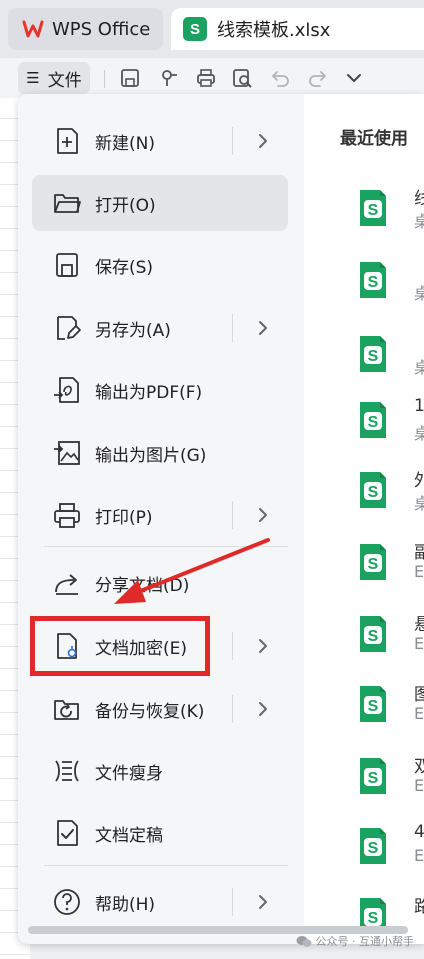  I want to click on wps-logo-icon, so click(33, 29).